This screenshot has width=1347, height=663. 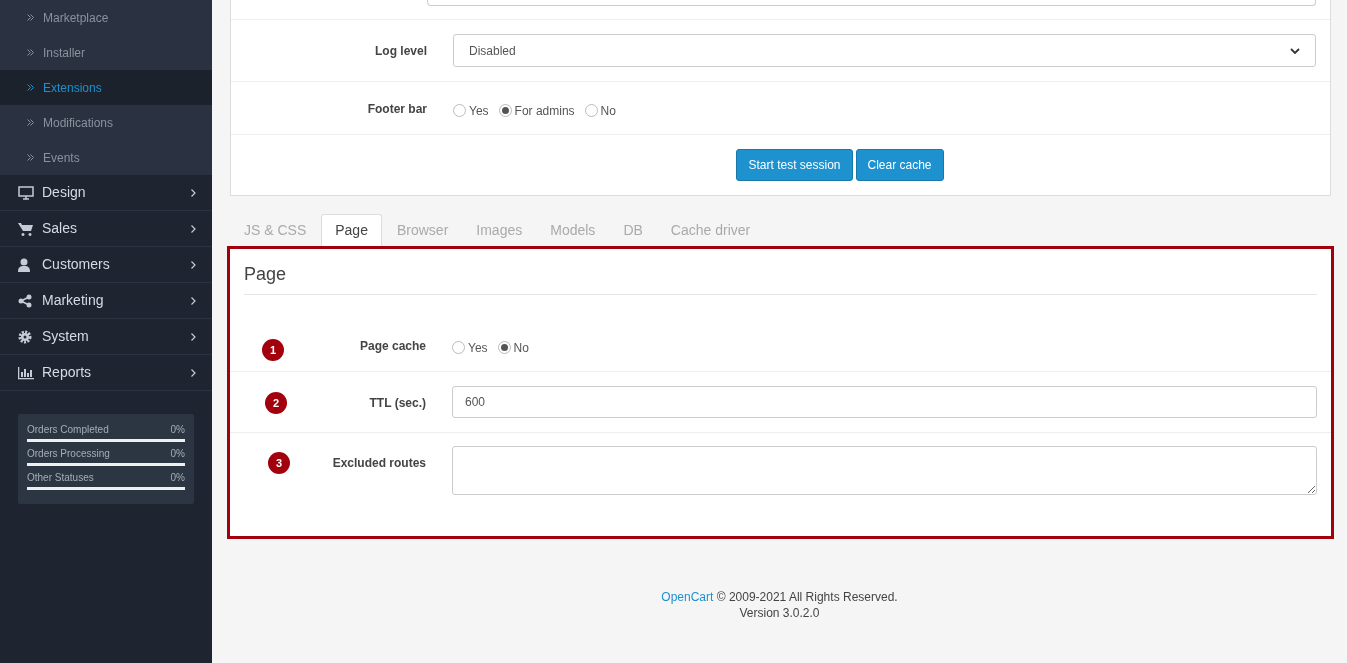 I want to click on version-text: Version 3.0.2.0, so click(x=779, y=613).